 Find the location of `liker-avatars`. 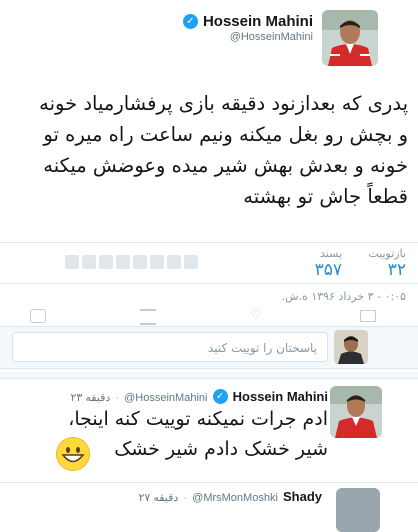

liker-avatars is located at coordinates (130, 263).